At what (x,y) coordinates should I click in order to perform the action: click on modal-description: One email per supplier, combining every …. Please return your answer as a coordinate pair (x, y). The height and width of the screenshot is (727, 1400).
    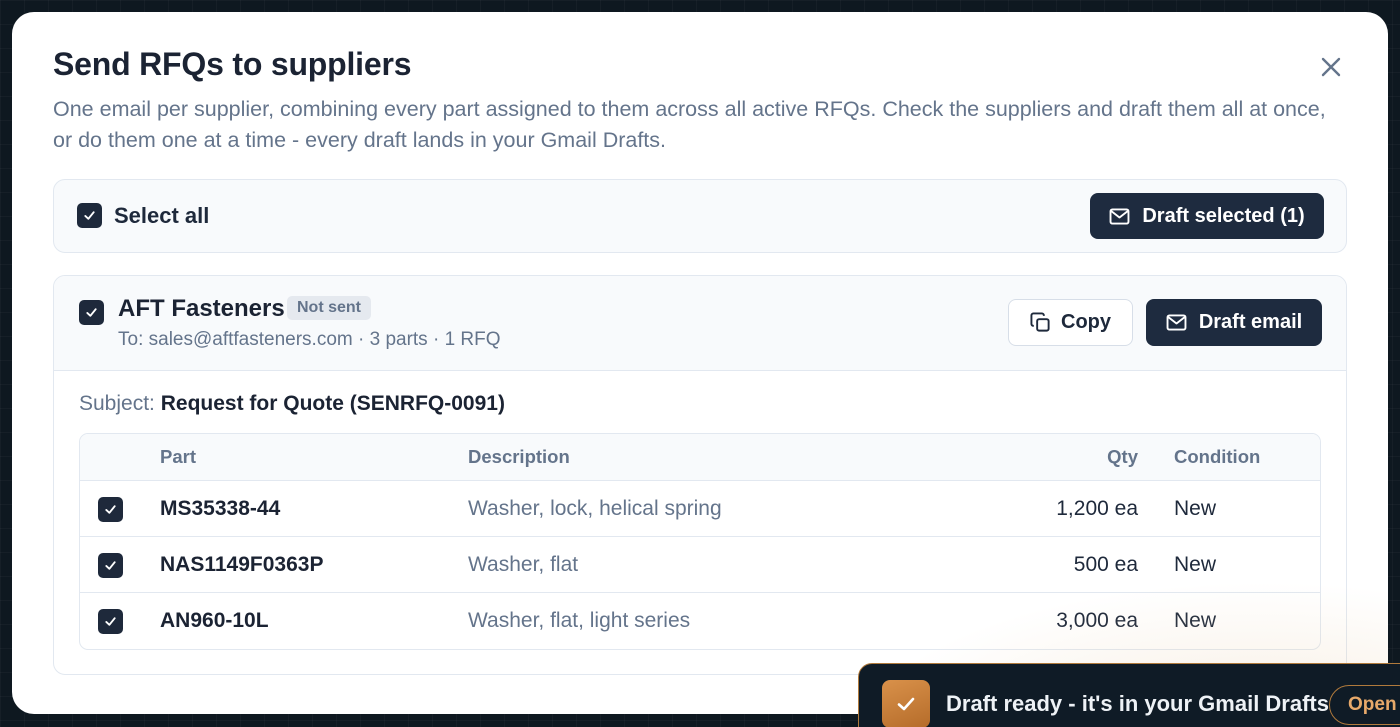
    Looking at the image, I should click on (689, 124).